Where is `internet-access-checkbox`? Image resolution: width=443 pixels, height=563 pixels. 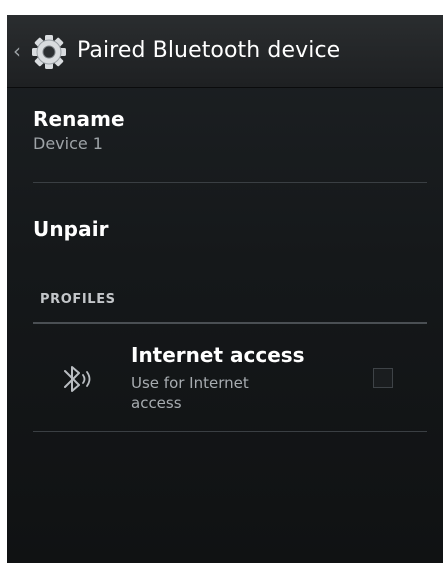
internet-access-checkbox is located at coordinates (383, 378).